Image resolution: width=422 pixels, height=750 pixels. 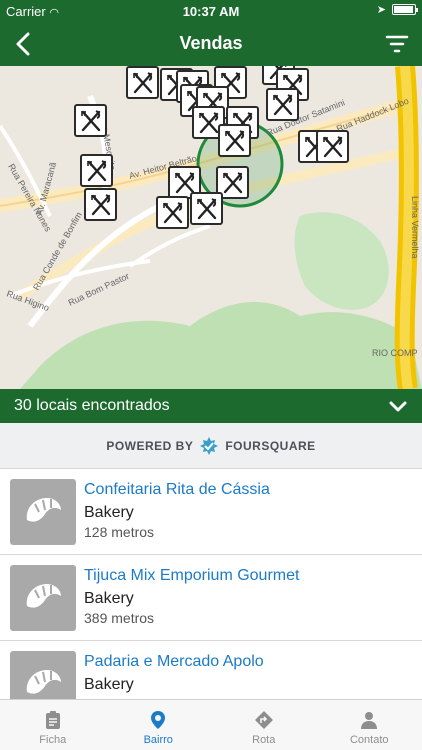 What do you see at coordinates (264, 740) in the screenshot?
I see `tab-label: Rota` at bounding box center [264, 740].